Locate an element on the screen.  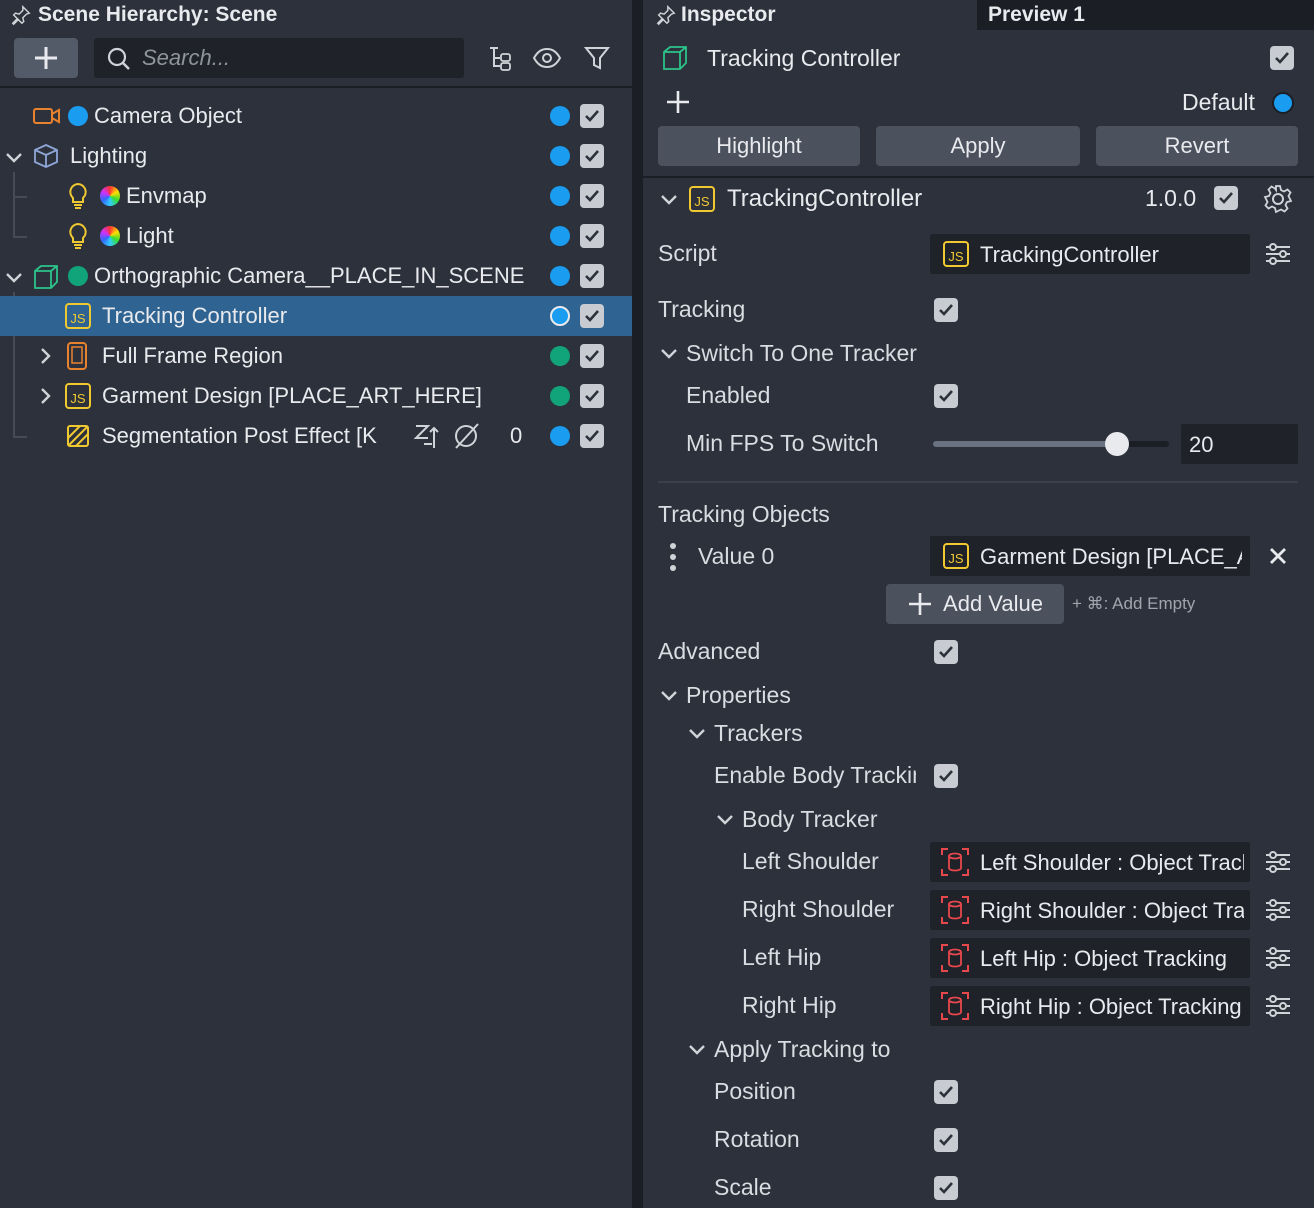
add-object-button is located at coordinates (46, 58).